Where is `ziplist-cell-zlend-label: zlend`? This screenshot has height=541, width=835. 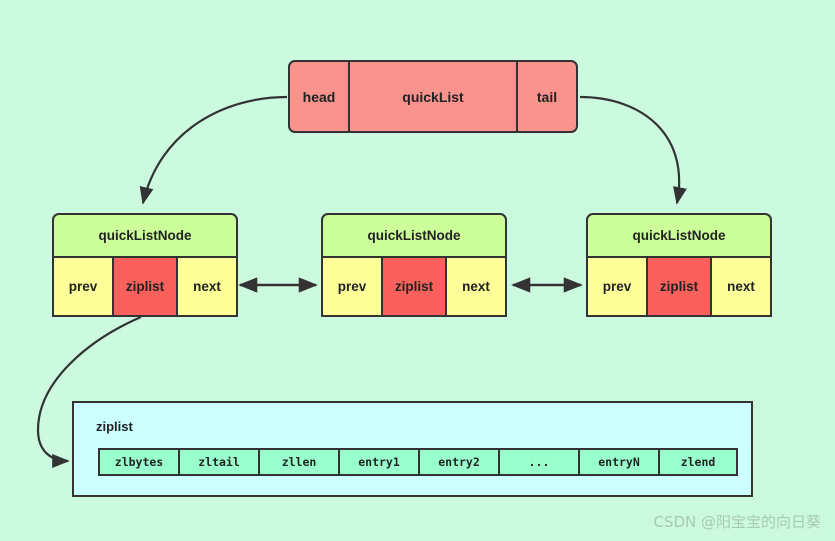
ziplist-cell-zlend-label: zlend is located at coordinates (698, 462).